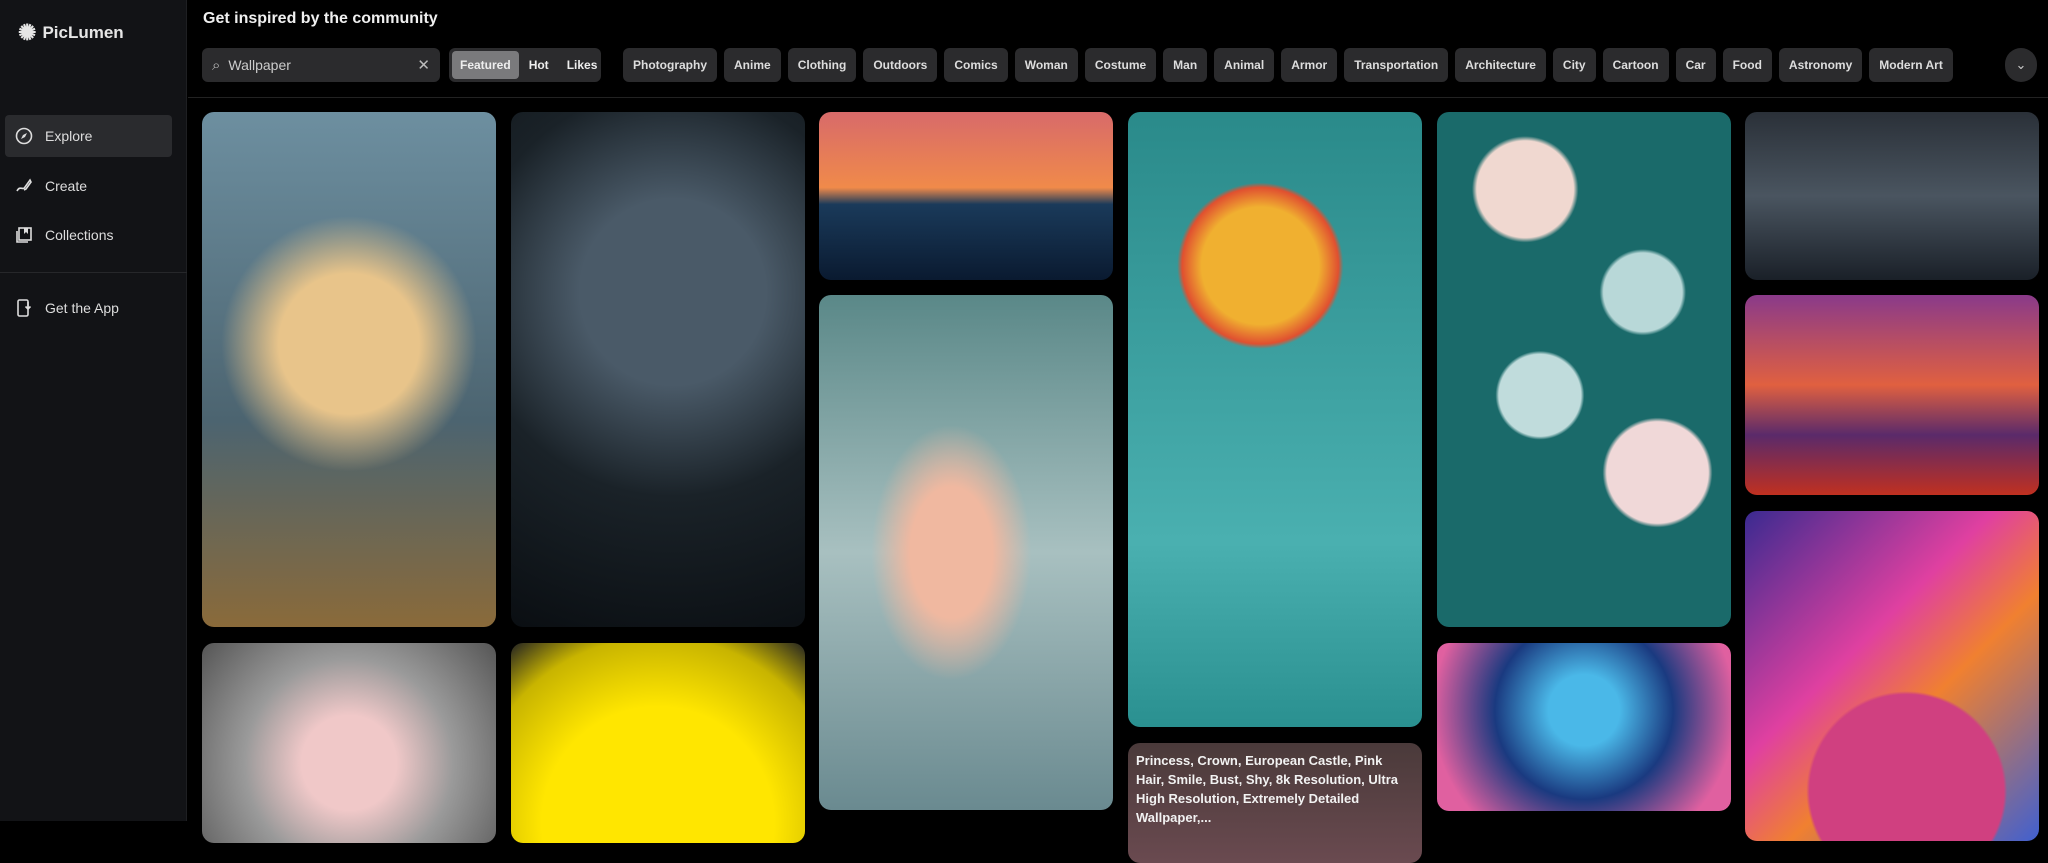 This screenshot has width=2048, height=863. Describe the element at coordinates (71, 33) in the screenshot. I see `logo: ✺ PicLumen` at that location.